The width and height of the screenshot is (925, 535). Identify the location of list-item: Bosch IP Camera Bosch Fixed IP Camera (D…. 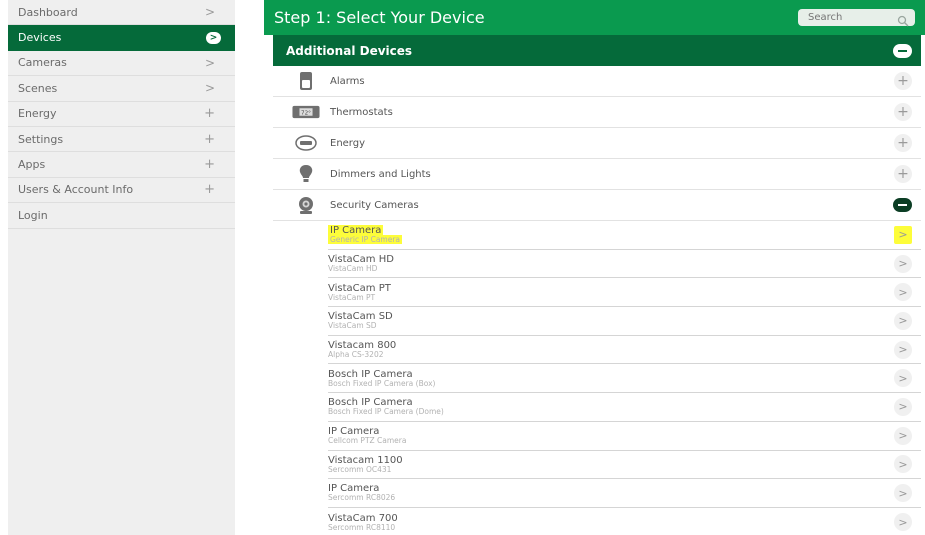
(624, 407).